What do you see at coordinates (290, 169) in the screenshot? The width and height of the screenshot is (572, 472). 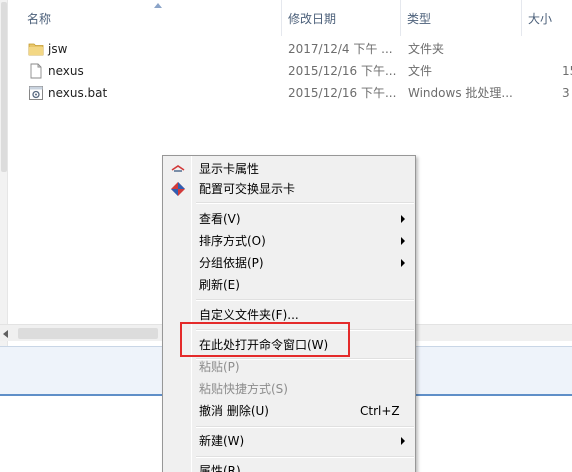 I see `menu-item-display-properties: 显示卡属性` at bounding box center [290, 169].